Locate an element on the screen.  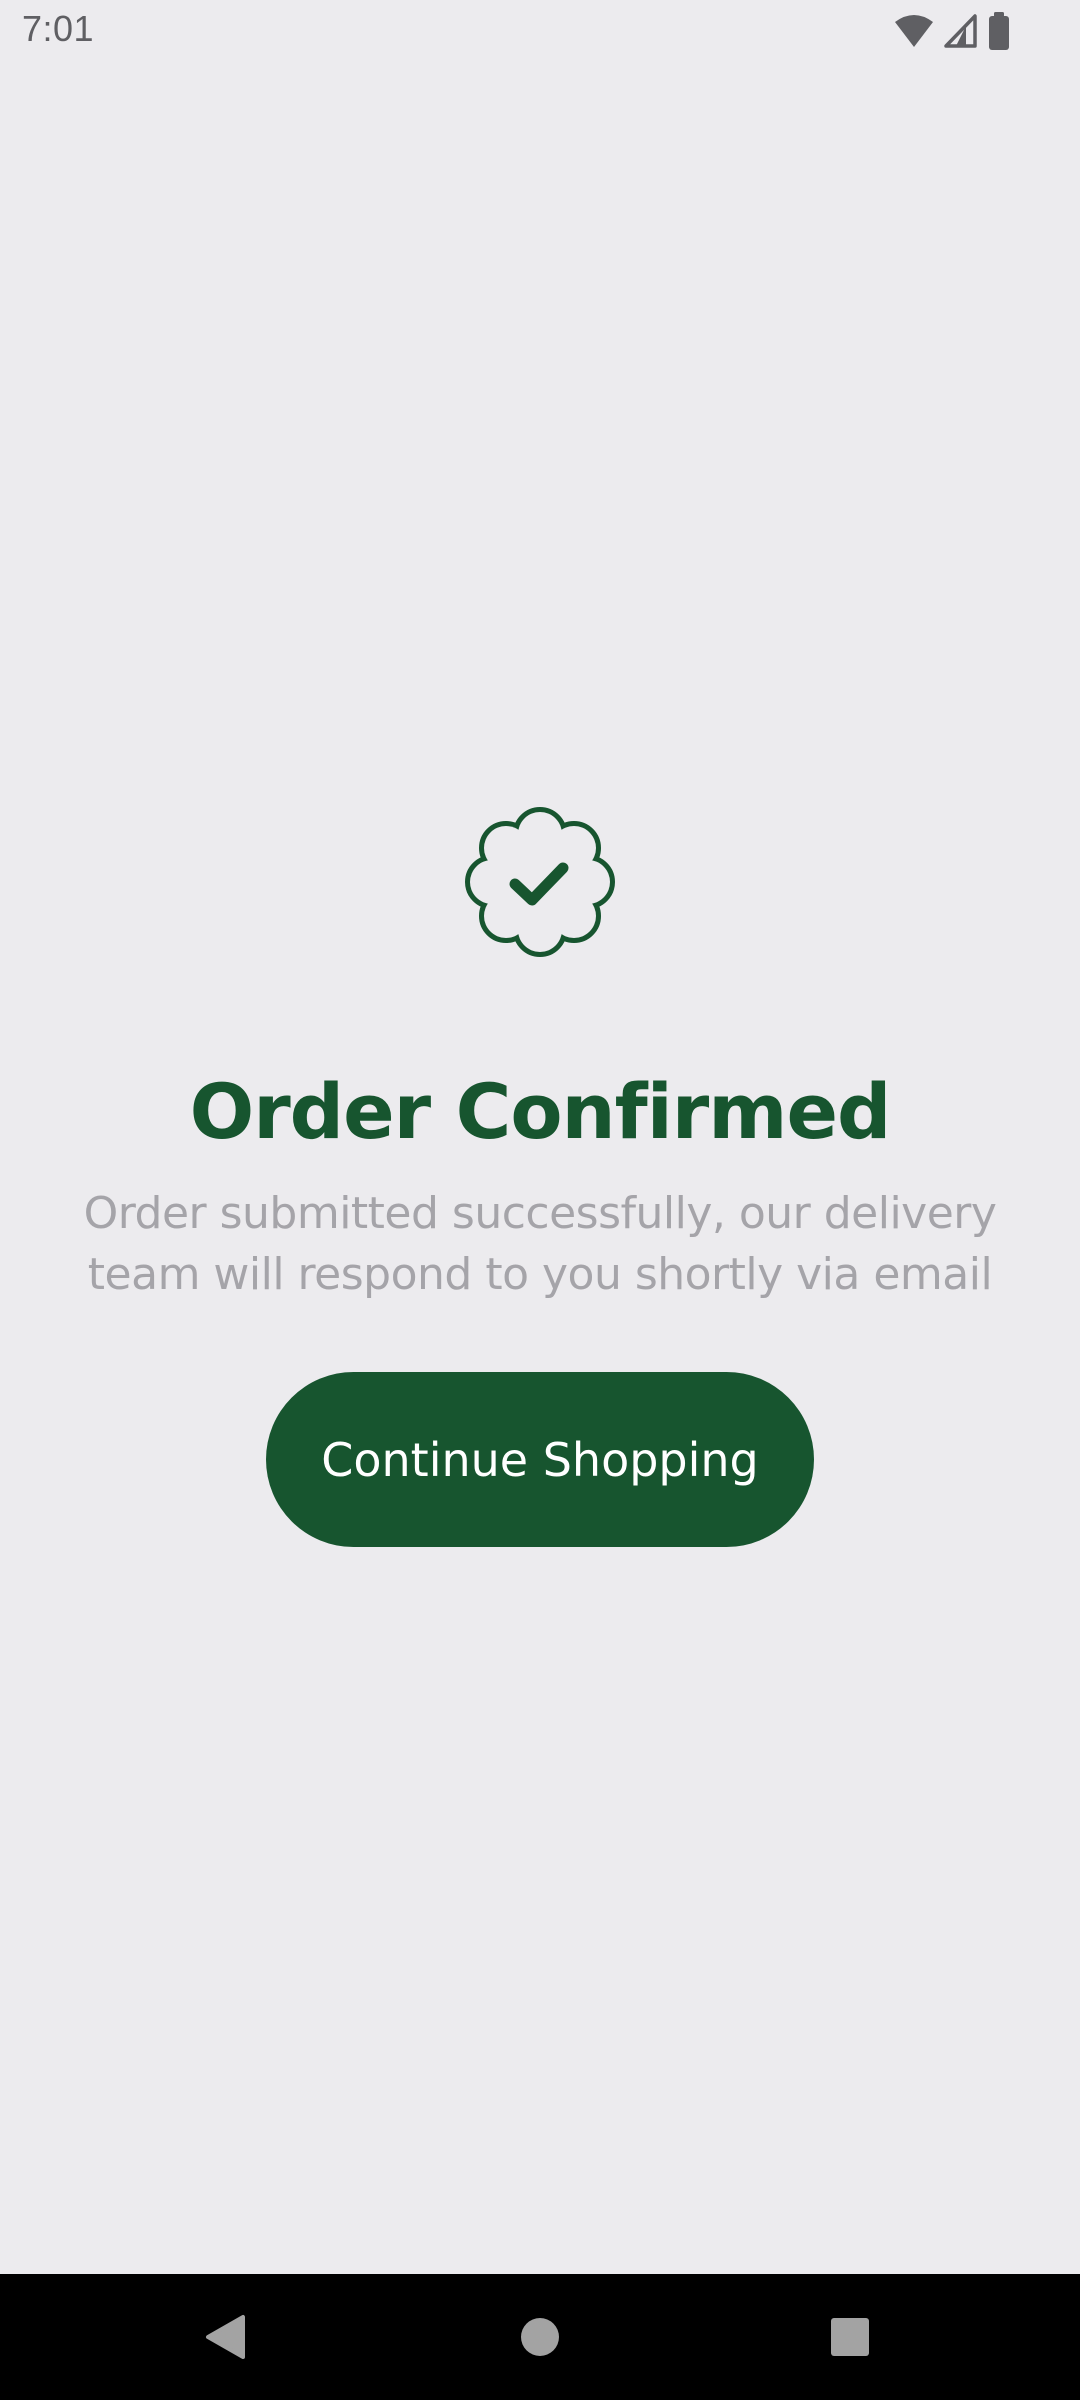
back-icon is located at coordinates (225, 2337).